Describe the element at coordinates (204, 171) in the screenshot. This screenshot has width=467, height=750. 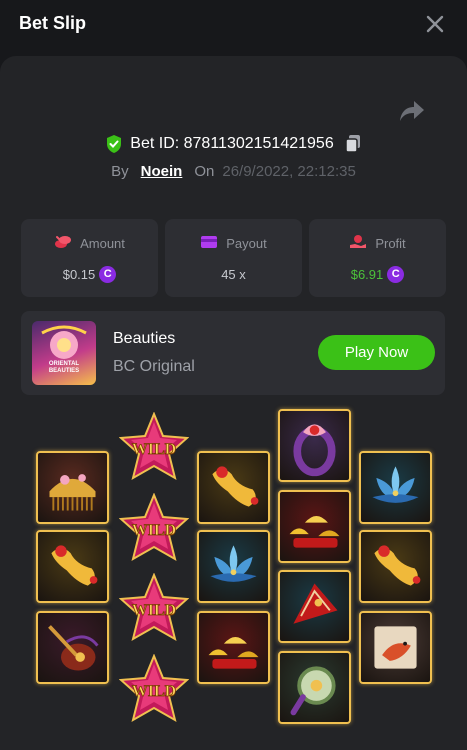
I see `on-label: On` at that location.